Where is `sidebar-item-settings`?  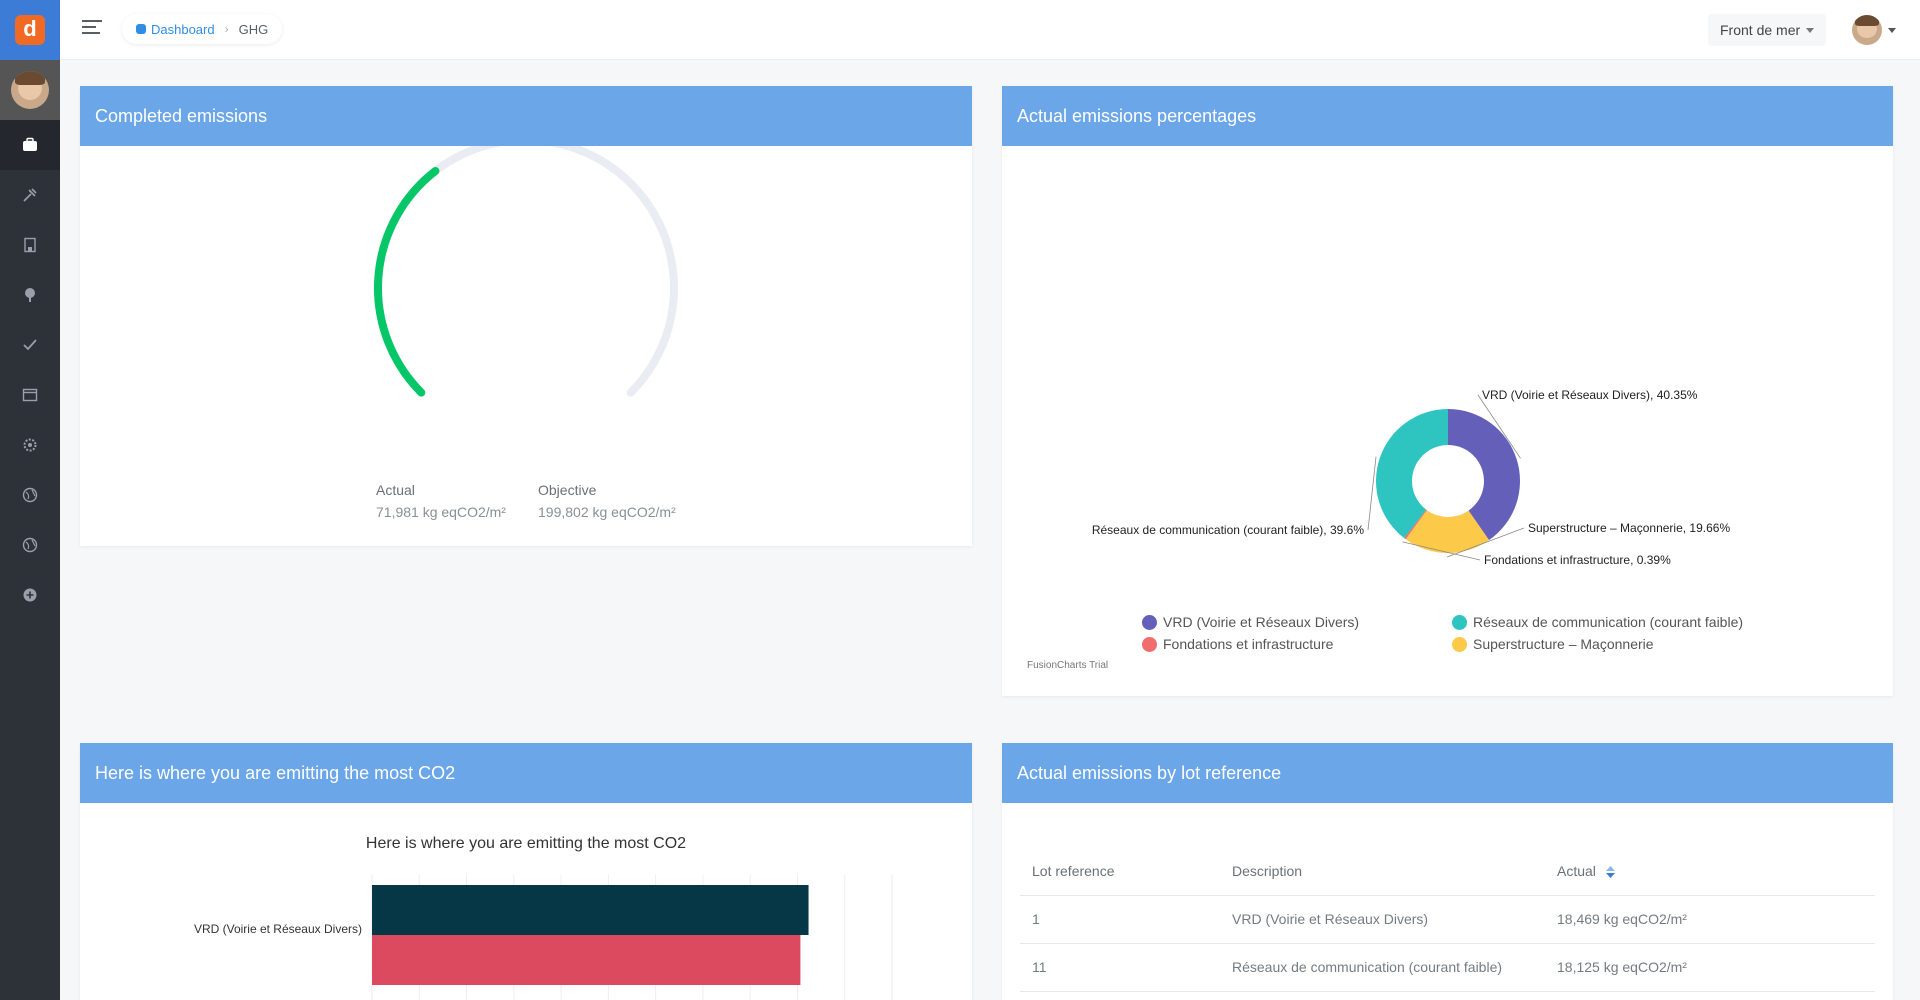 sidebar-item-settings is located at coordinates (30, 445).